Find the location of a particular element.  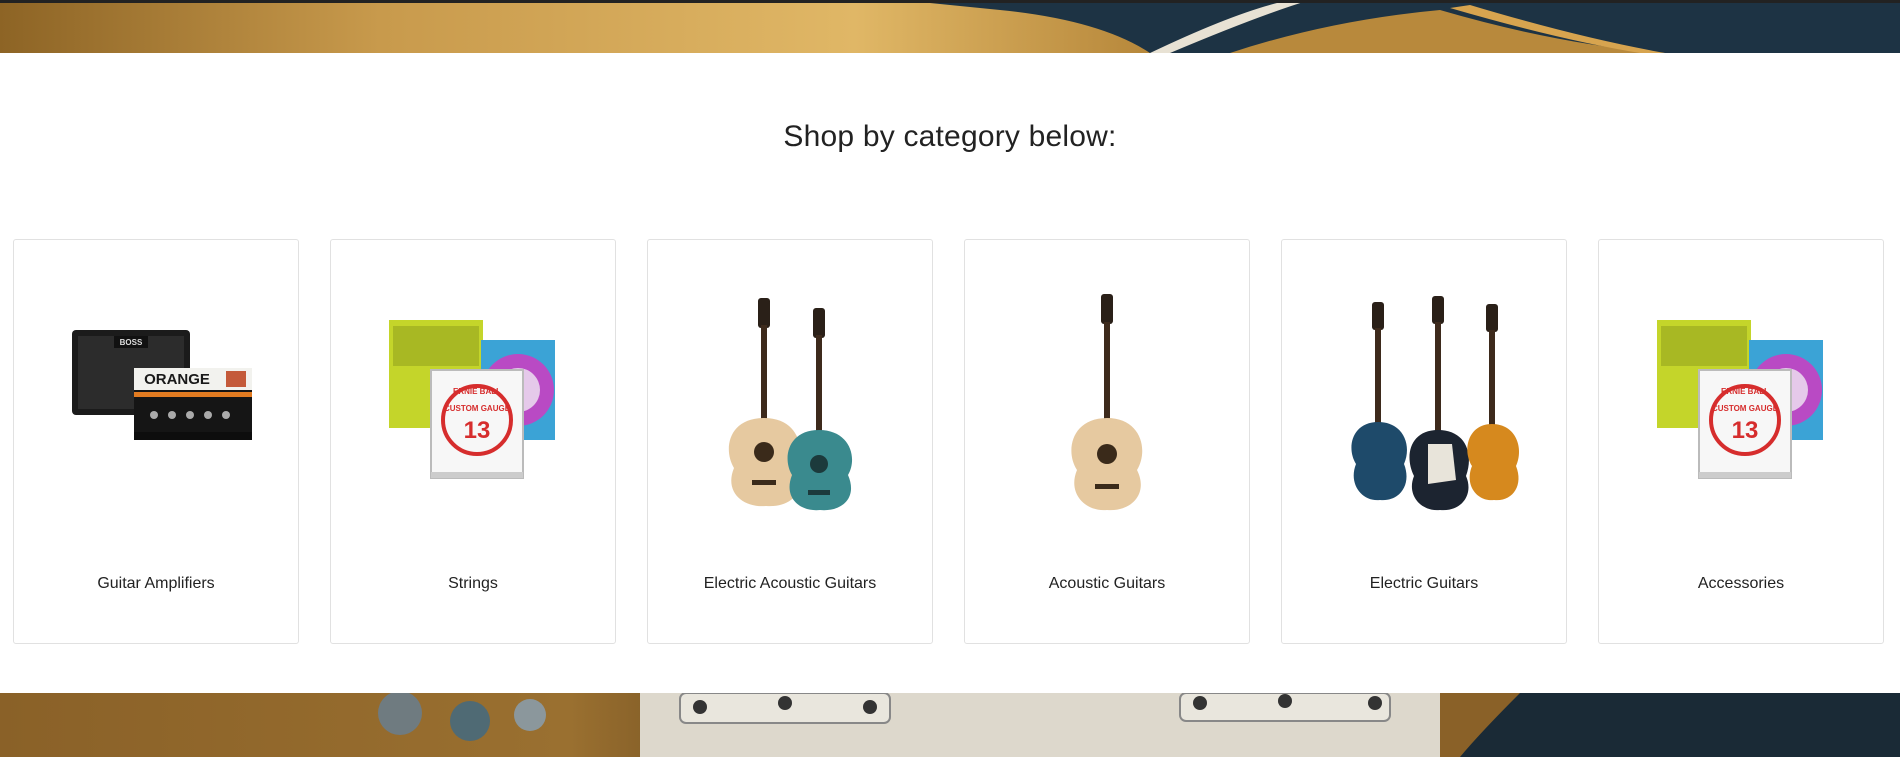

category-card-acoustic-guitars: Acoustic Guitars is located at coordinates (1107, 441).